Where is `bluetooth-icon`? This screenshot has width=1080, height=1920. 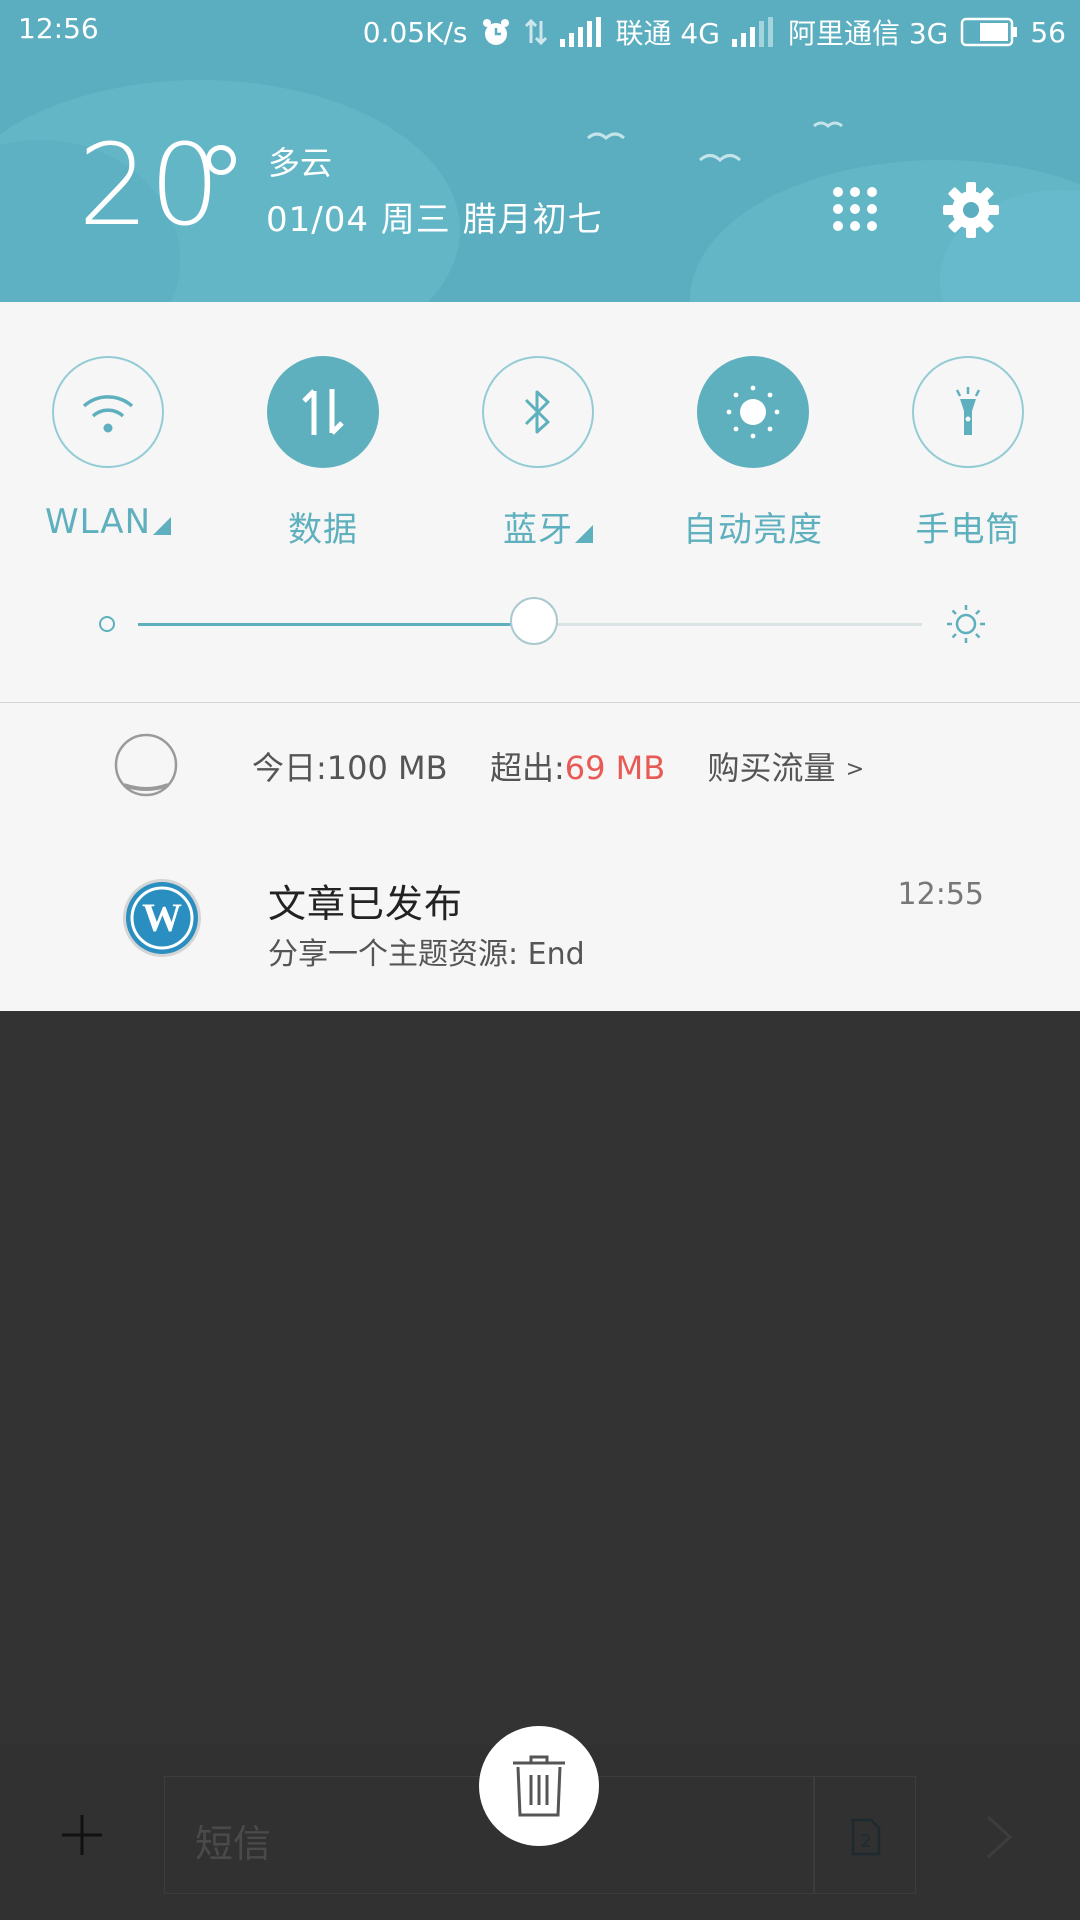 bluetooth-icon is located at coordinates (537, 412).